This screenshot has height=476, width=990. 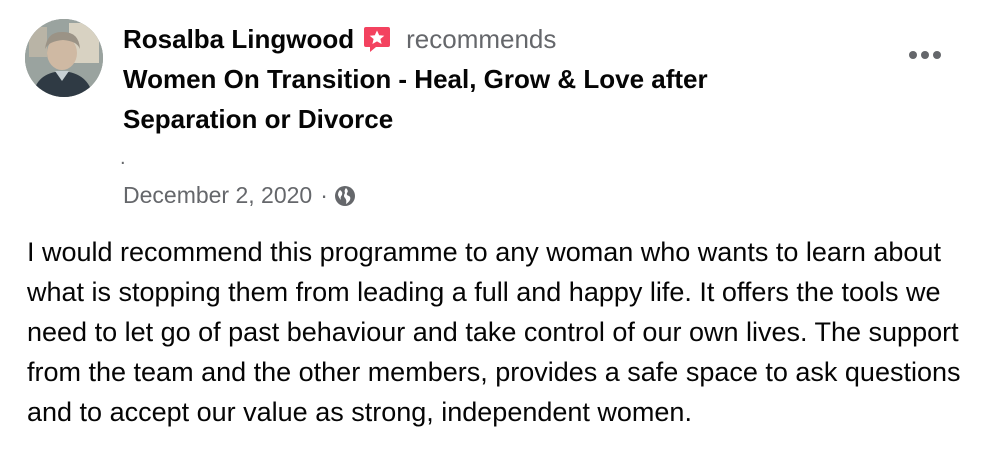 I want to click on more-options-button, so click(x=925, y=55).